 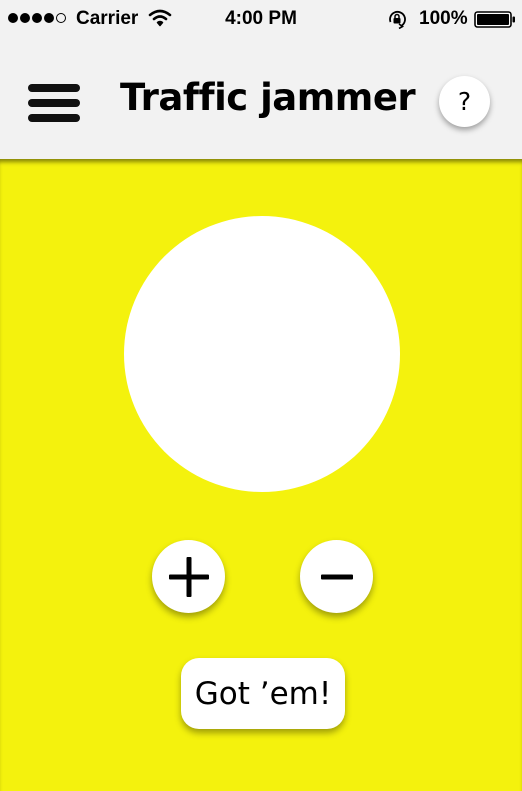 I want to click on plus-icon, so click(x=188, y=576).